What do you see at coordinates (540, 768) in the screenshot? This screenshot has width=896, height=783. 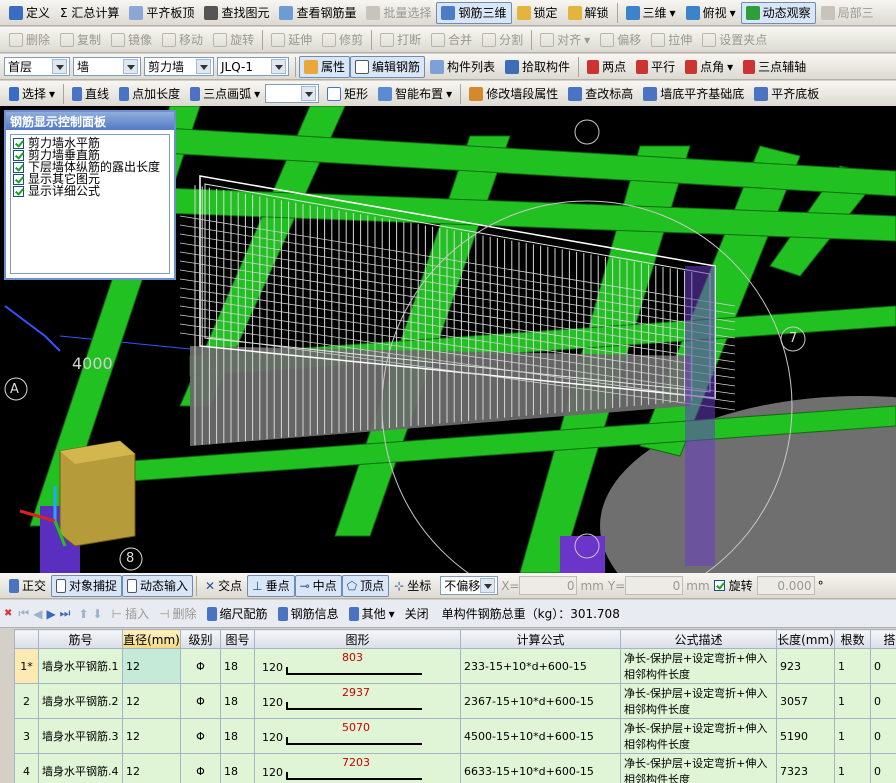 I see `cell-formula: 6633-15+10*d+600-15` at bounding box center [540, 768].